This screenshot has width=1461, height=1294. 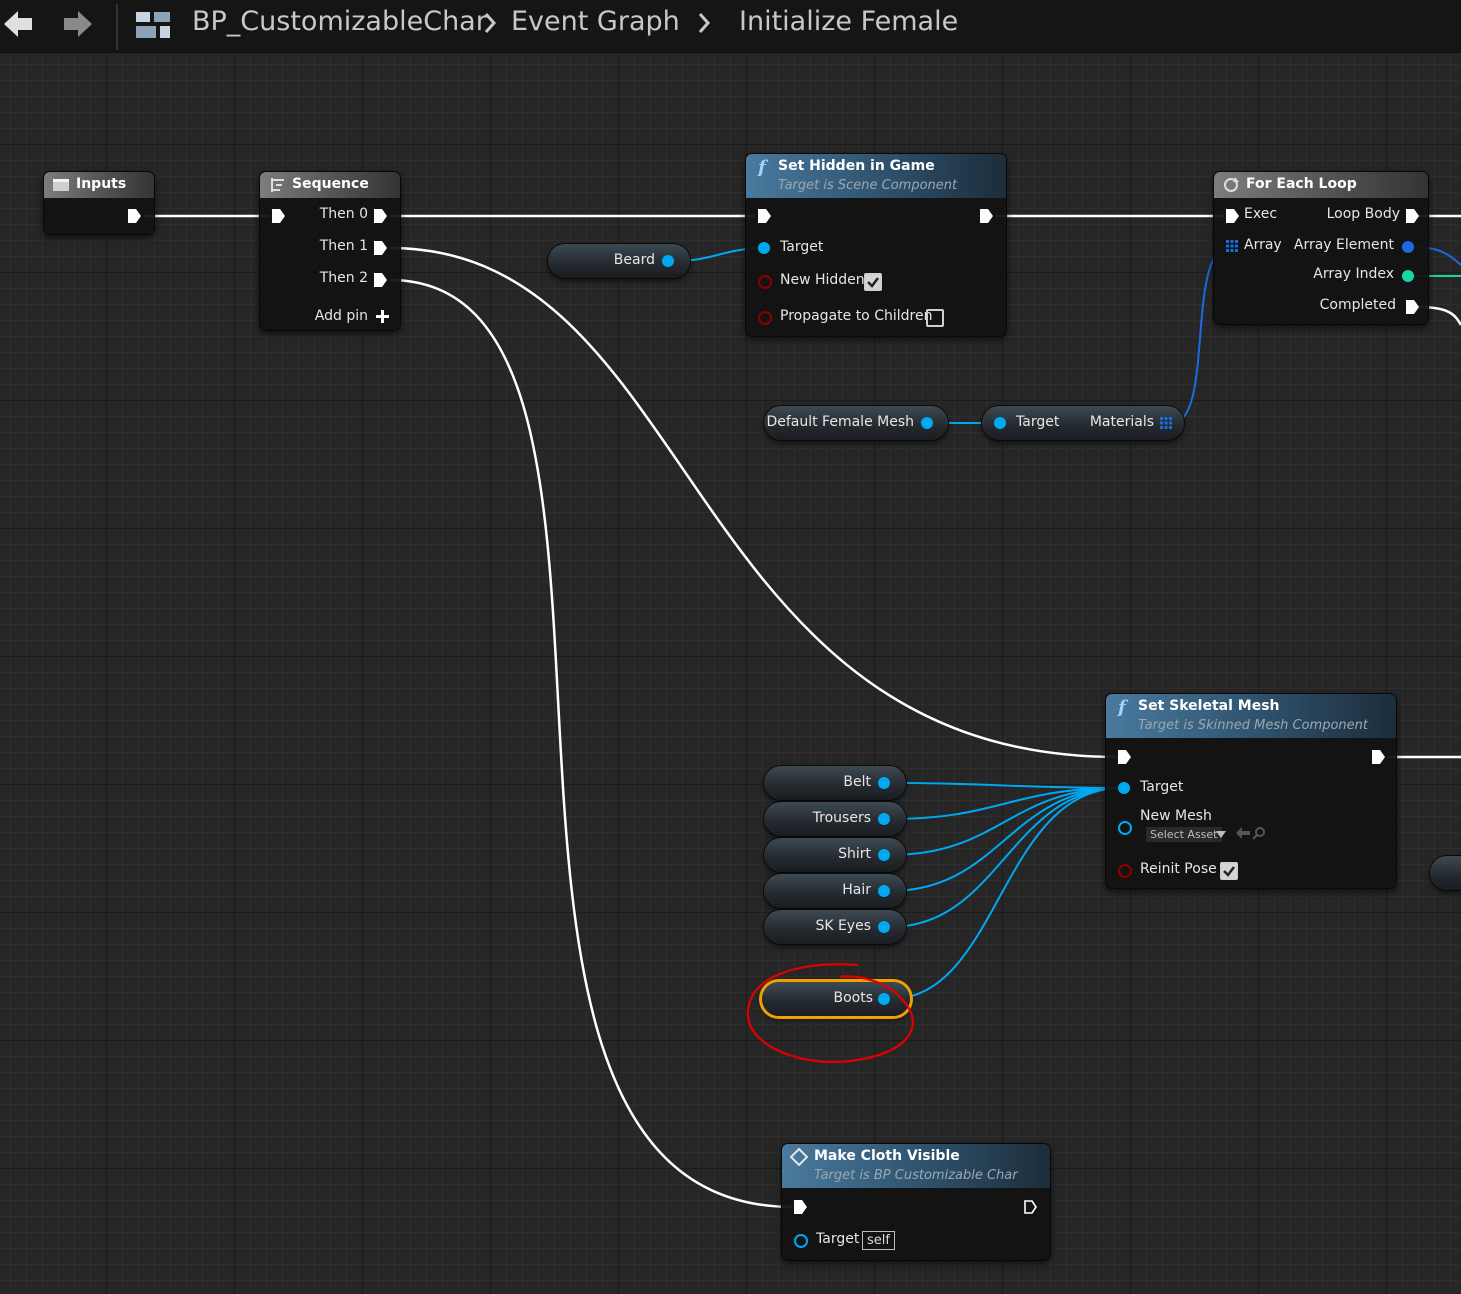 What do you see at coordinates (835, 855) in the screenshot?
I see `shirt-variable-node: Shirt` at bounding box center [835, 855].